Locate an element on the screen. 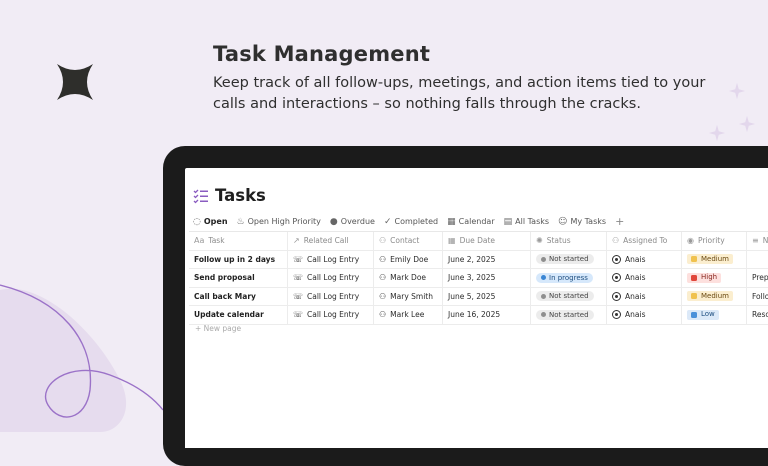  notes-cell is located at coordinates (757, 260).